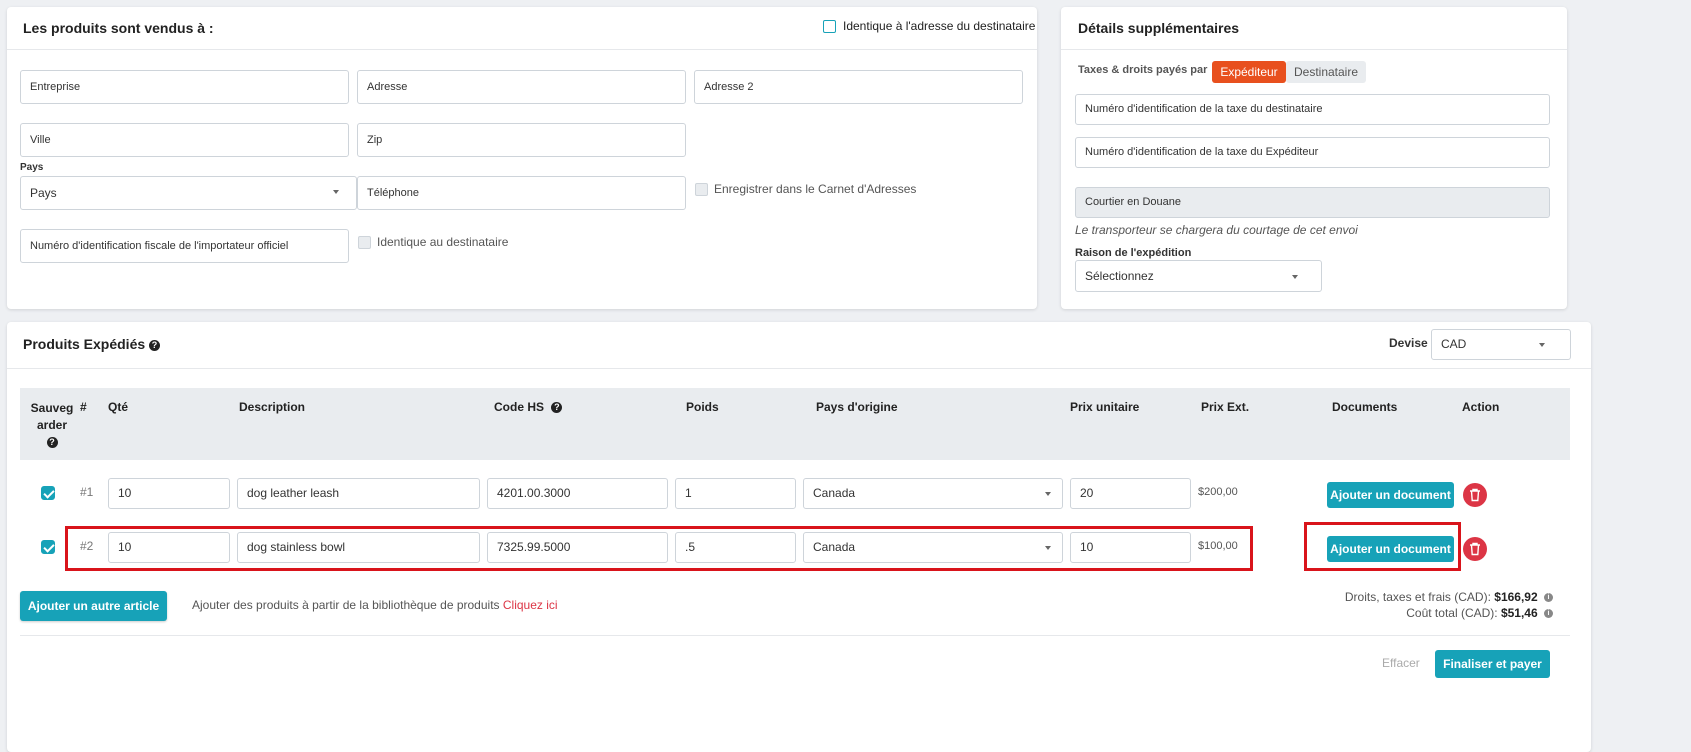  I want to click on total-value: $51,46, so click(1519, 613).